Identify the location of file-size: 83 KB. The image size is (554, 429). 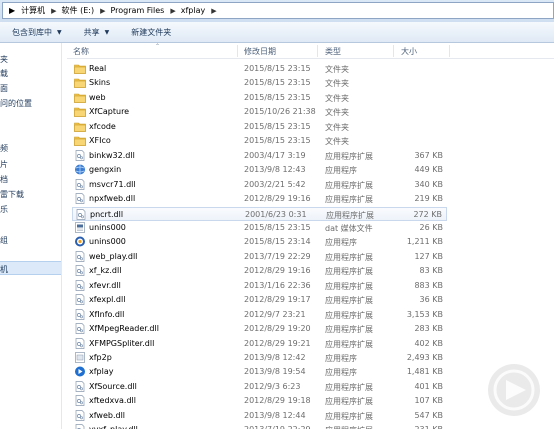
(431, 271).